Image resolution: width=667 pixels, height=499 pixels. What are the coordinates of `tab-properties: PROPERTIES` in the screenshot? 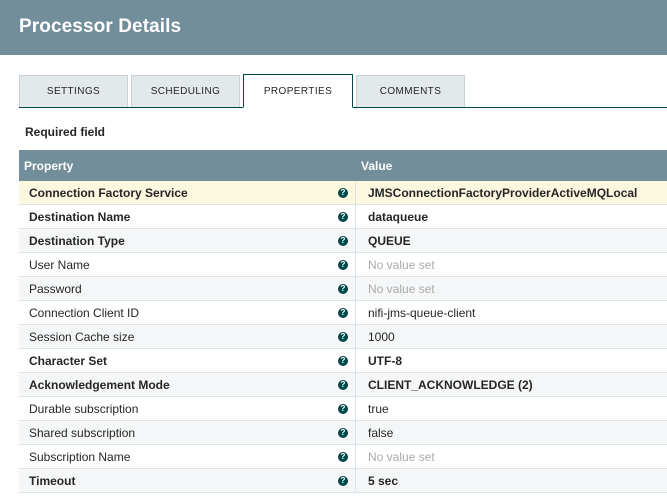 It's located at (298, 91).